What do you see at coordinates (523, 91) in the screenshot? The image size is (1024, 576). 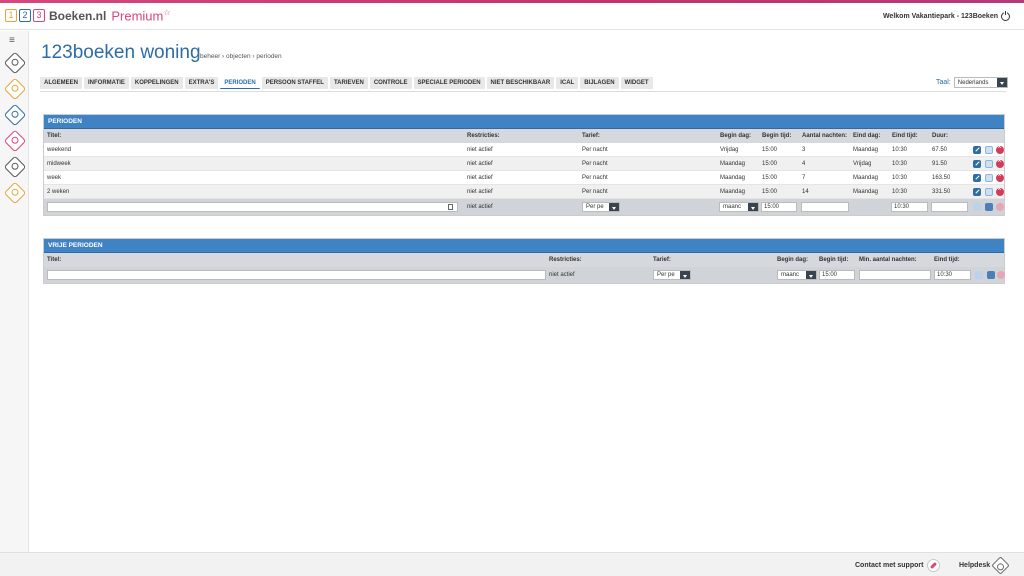 I see `tabs-divider` at bounding box center [523, 91].